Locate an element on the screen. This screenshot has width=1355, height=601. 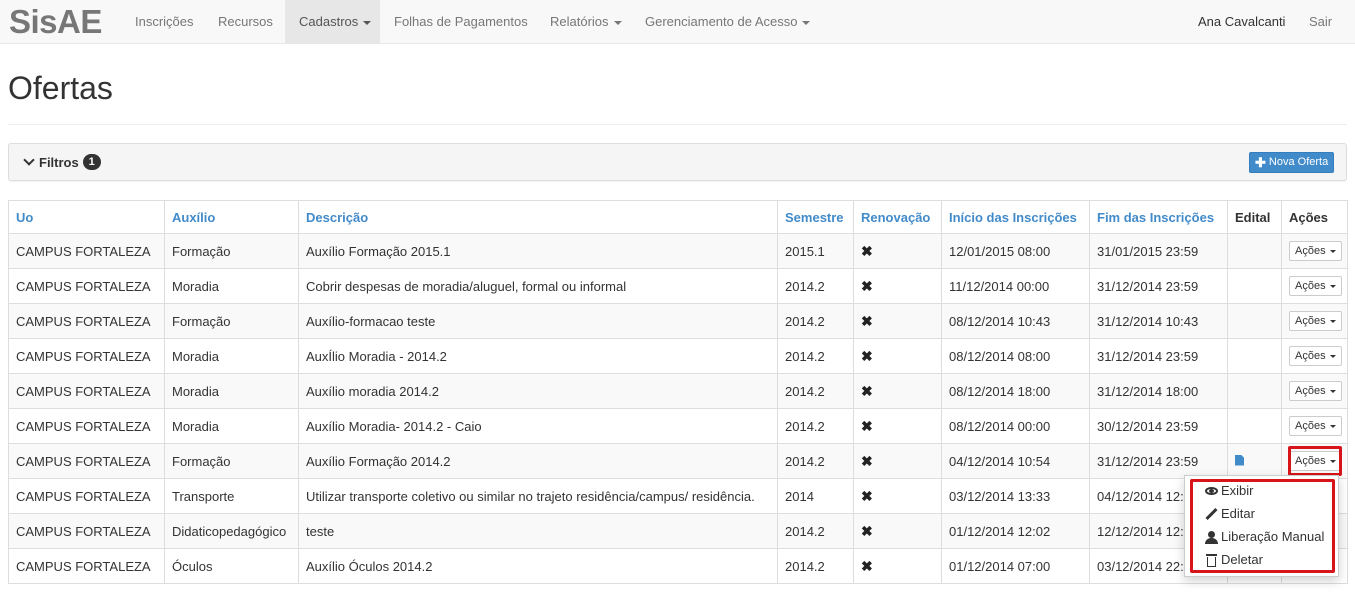
cell-auxilio: Óculos is located at coordinates (231, 566).